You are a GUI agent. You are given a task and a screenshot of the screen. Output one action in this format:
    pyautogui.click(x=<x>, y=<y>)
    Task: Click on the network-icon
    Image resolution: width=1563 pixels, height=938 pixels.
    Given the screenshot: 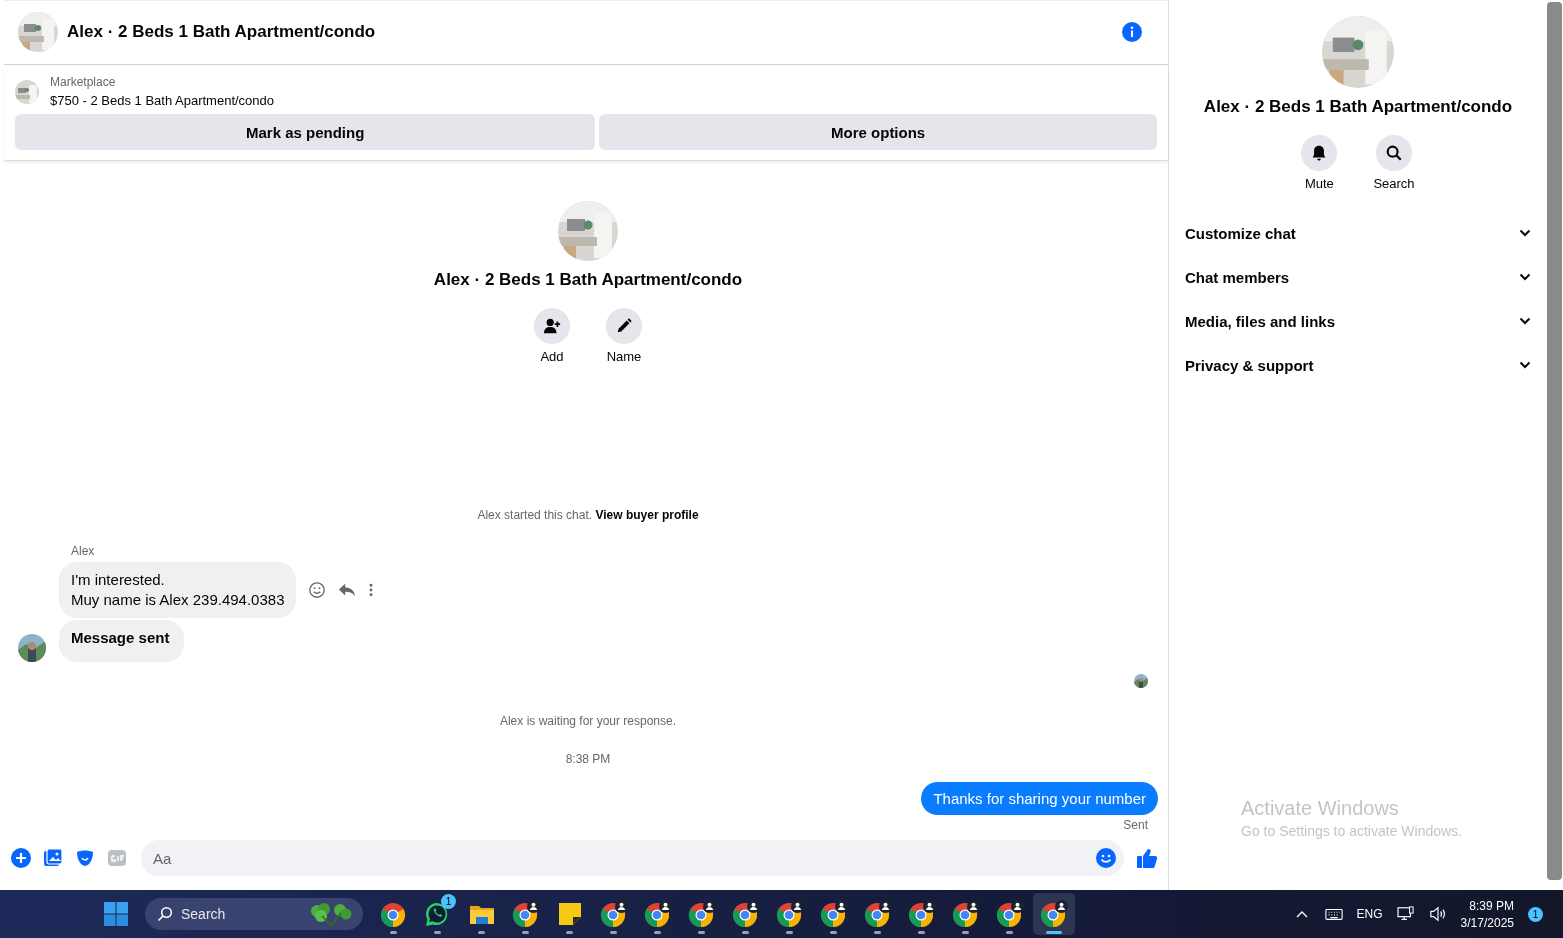 What is the action you would take?
    pyautogui.click(x=1405, y=914)
    